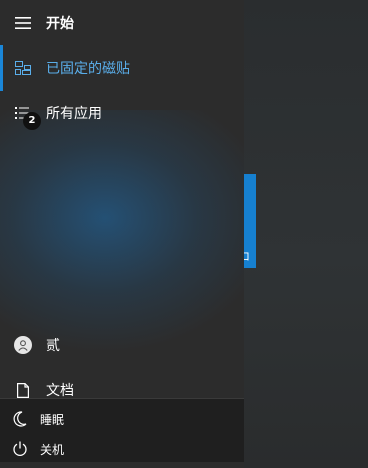 The width and height of the screenshot is (368, 468). Describe the element at coordinates (23, 68) in the screenshot. I see `tiles-icon` at that location.